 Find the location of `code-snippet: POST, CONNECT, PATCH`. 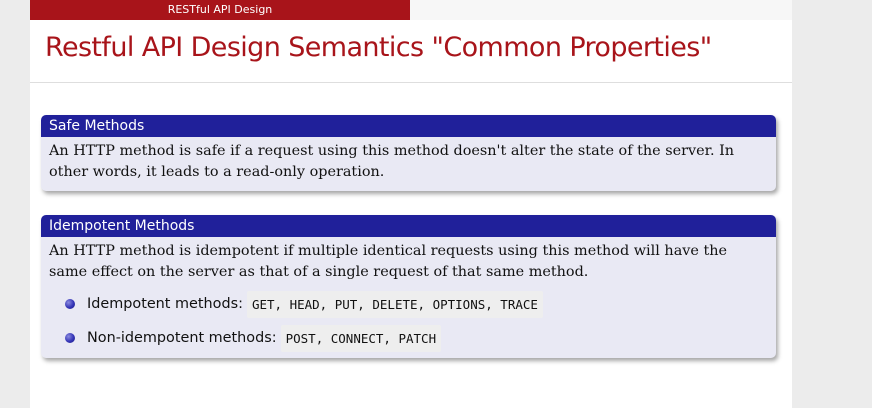

code-snippet: POST, CONNECT, PATCH is located at coordinates (361, 338).